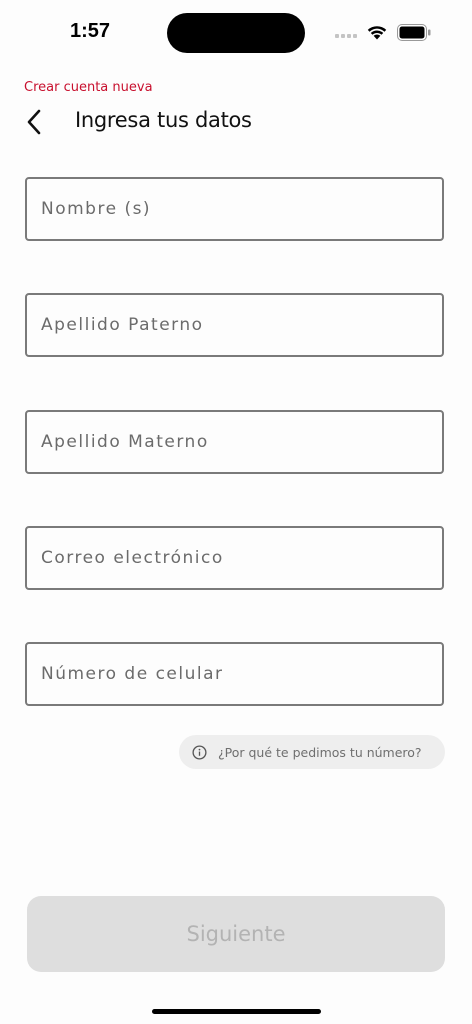  Describe the element at coordinates (236, 934) in the screenshot. I see `next-button: Siguiente` at that location.